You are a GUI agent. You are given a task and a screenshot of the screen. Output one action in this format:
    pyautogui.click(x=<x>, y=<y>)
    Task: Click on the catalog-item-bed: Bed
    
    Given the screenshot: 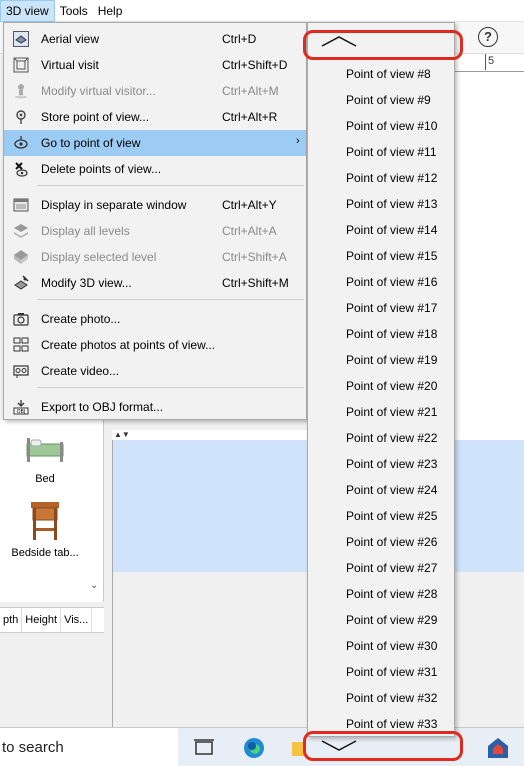 What is the action you would take?
    pyautogui.click(x=45, y=456)
    